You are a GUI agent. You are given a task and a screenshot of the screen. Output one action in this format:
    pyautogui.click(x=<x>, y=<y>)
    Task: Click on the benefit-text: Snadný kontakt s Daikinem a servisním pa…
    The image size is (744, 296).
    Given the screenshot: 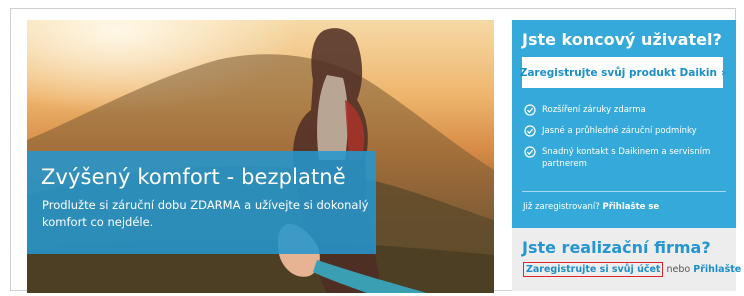 What is the action you would take?
    pyautogui.click(x=626, y=158)
    